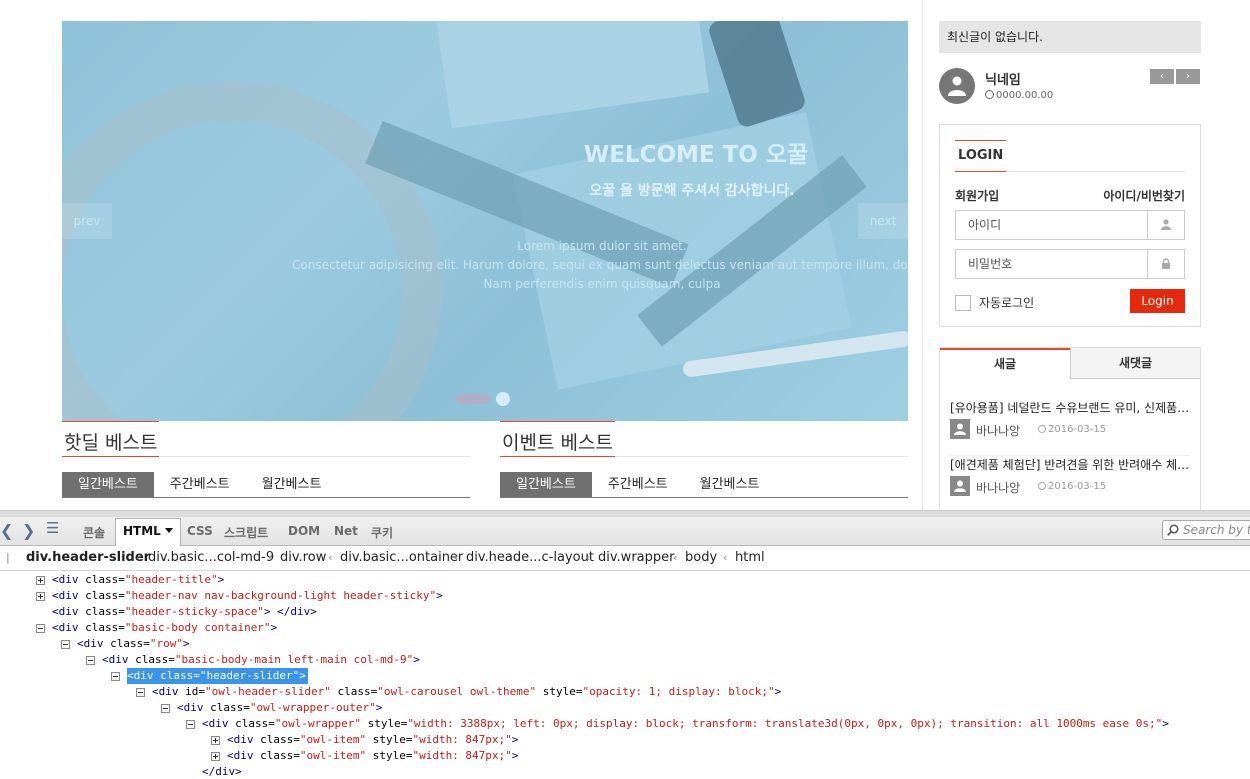 The width and height of the screenshot is (1250, 779). Describe the element at coordinates (503, 399) in the screenshot. I see `slider-dot-active` at that location.